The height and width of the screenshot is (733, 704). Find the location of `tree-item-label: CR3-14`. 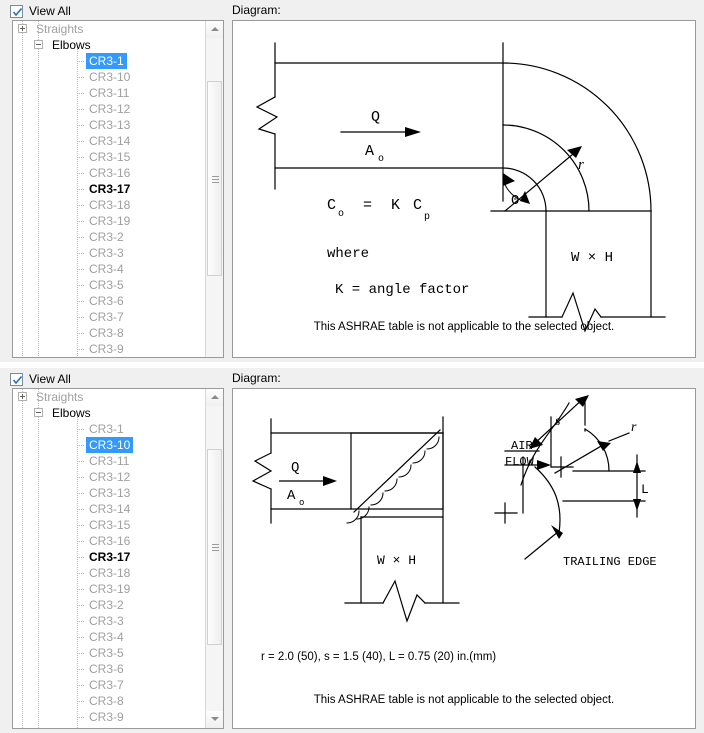

tree-item-label: CR3-14 is located at coordinates (110, 509).